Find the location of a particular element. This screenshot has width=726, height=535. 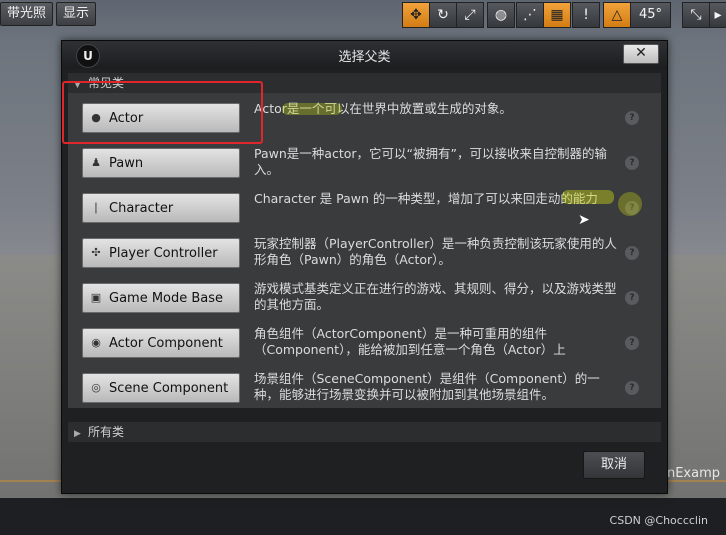

world-local-icon: ◍ is located at coordinates (501, 15).